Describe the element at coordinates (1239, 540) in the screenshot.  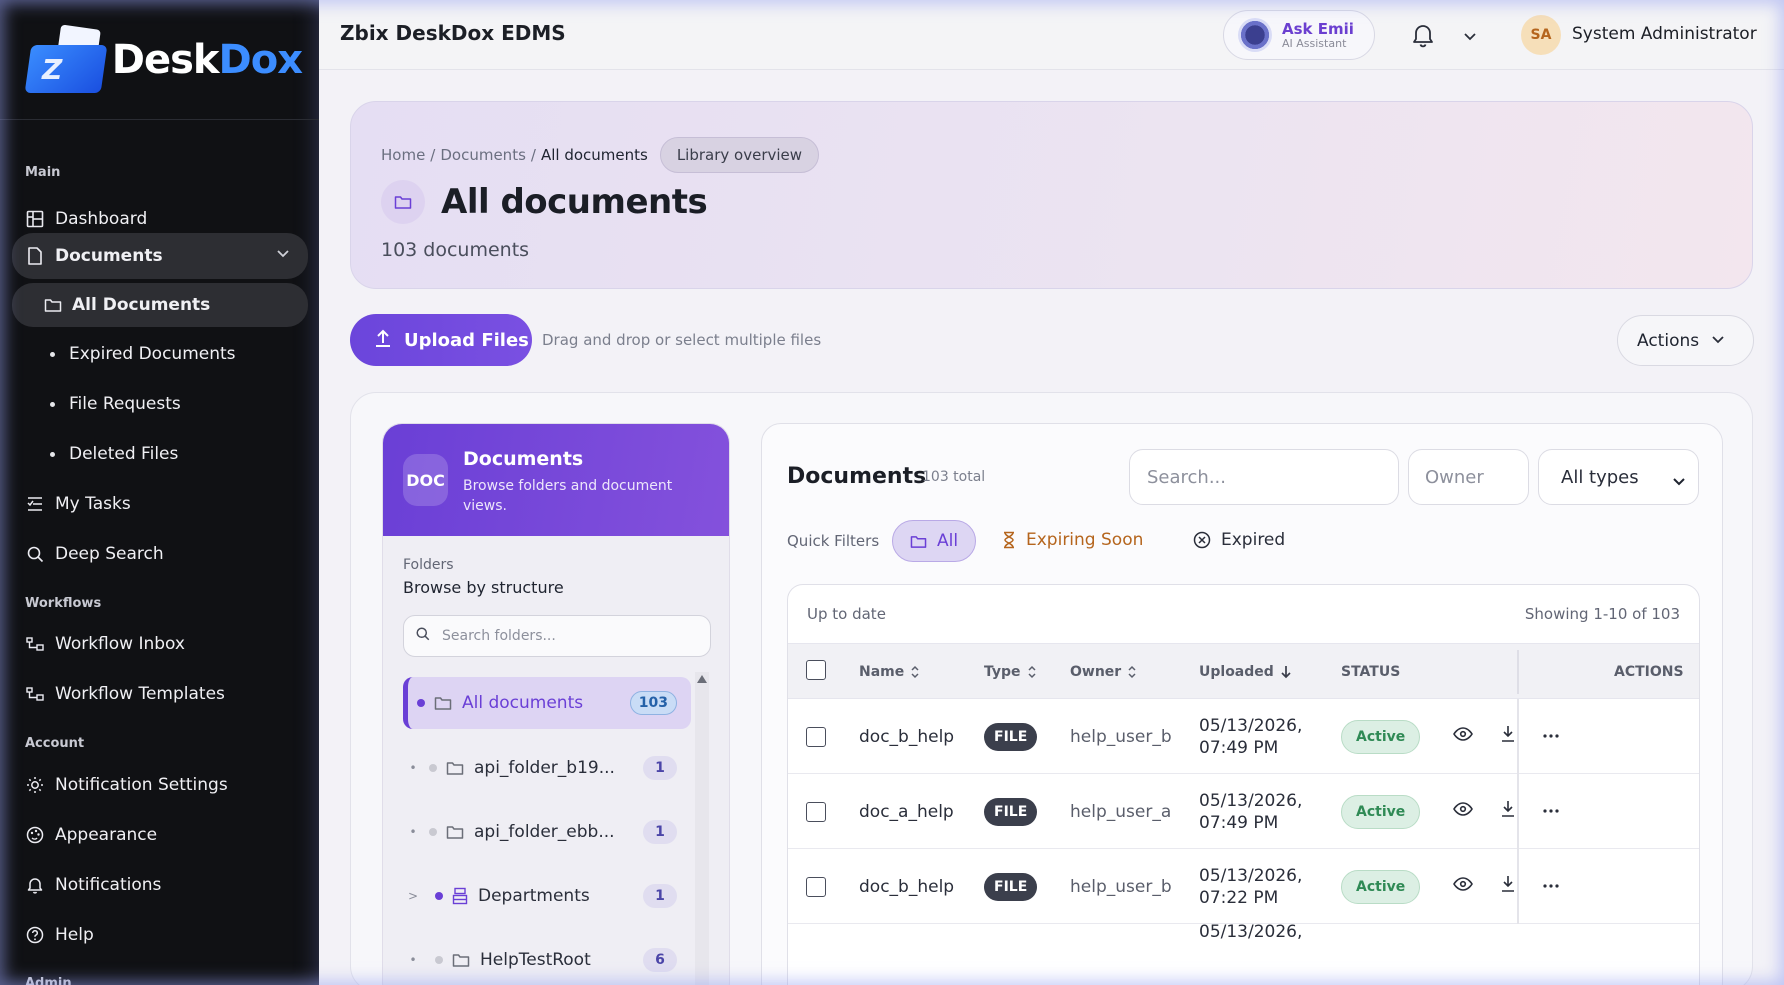
I see `quick-filter-expired: Expired` at that location.